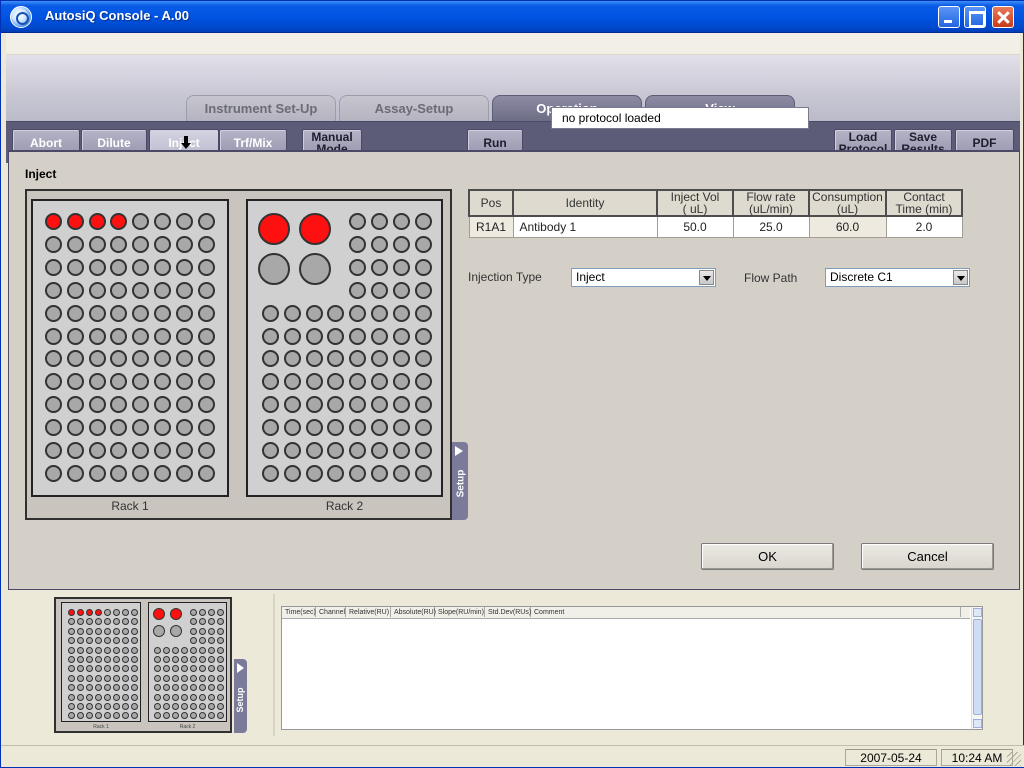  I want to click on scroll-thumb, so click(977, 667).